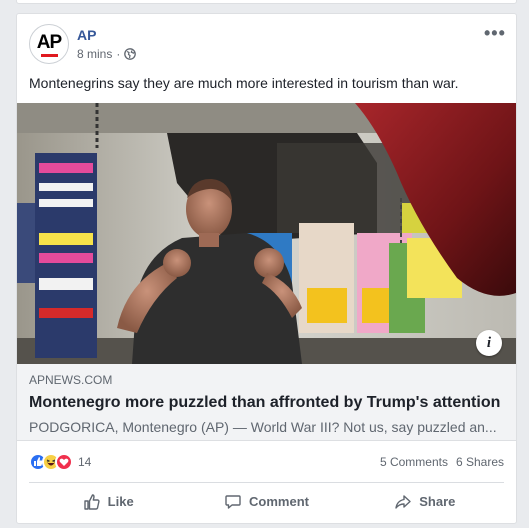 Image resolution: width=529 pixels, height=528 pixels. Describe the element at coordinates (94, 54) in the screenshot. I see `post-time: 8 mins` at that location.